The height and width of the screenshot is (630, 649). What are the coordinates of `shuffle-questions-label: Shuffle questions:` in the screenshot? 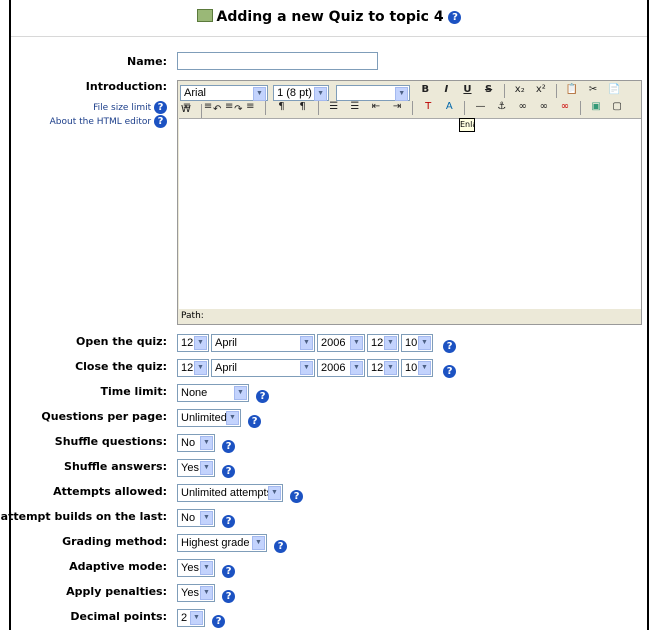 It's located at (110, 441).